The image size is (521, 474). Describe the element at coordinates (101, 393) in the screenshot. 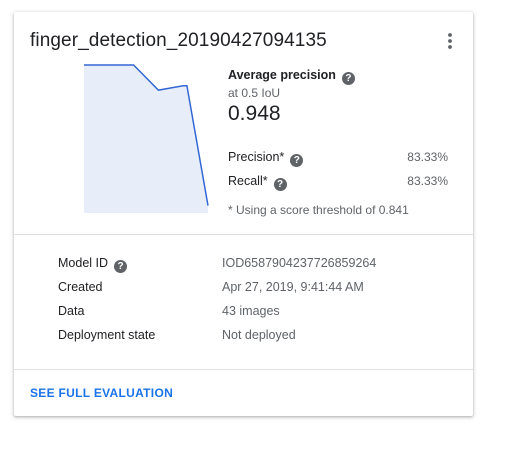

I see `see-full-evaluation-link: SEE FULL EVALUATION` at that location.